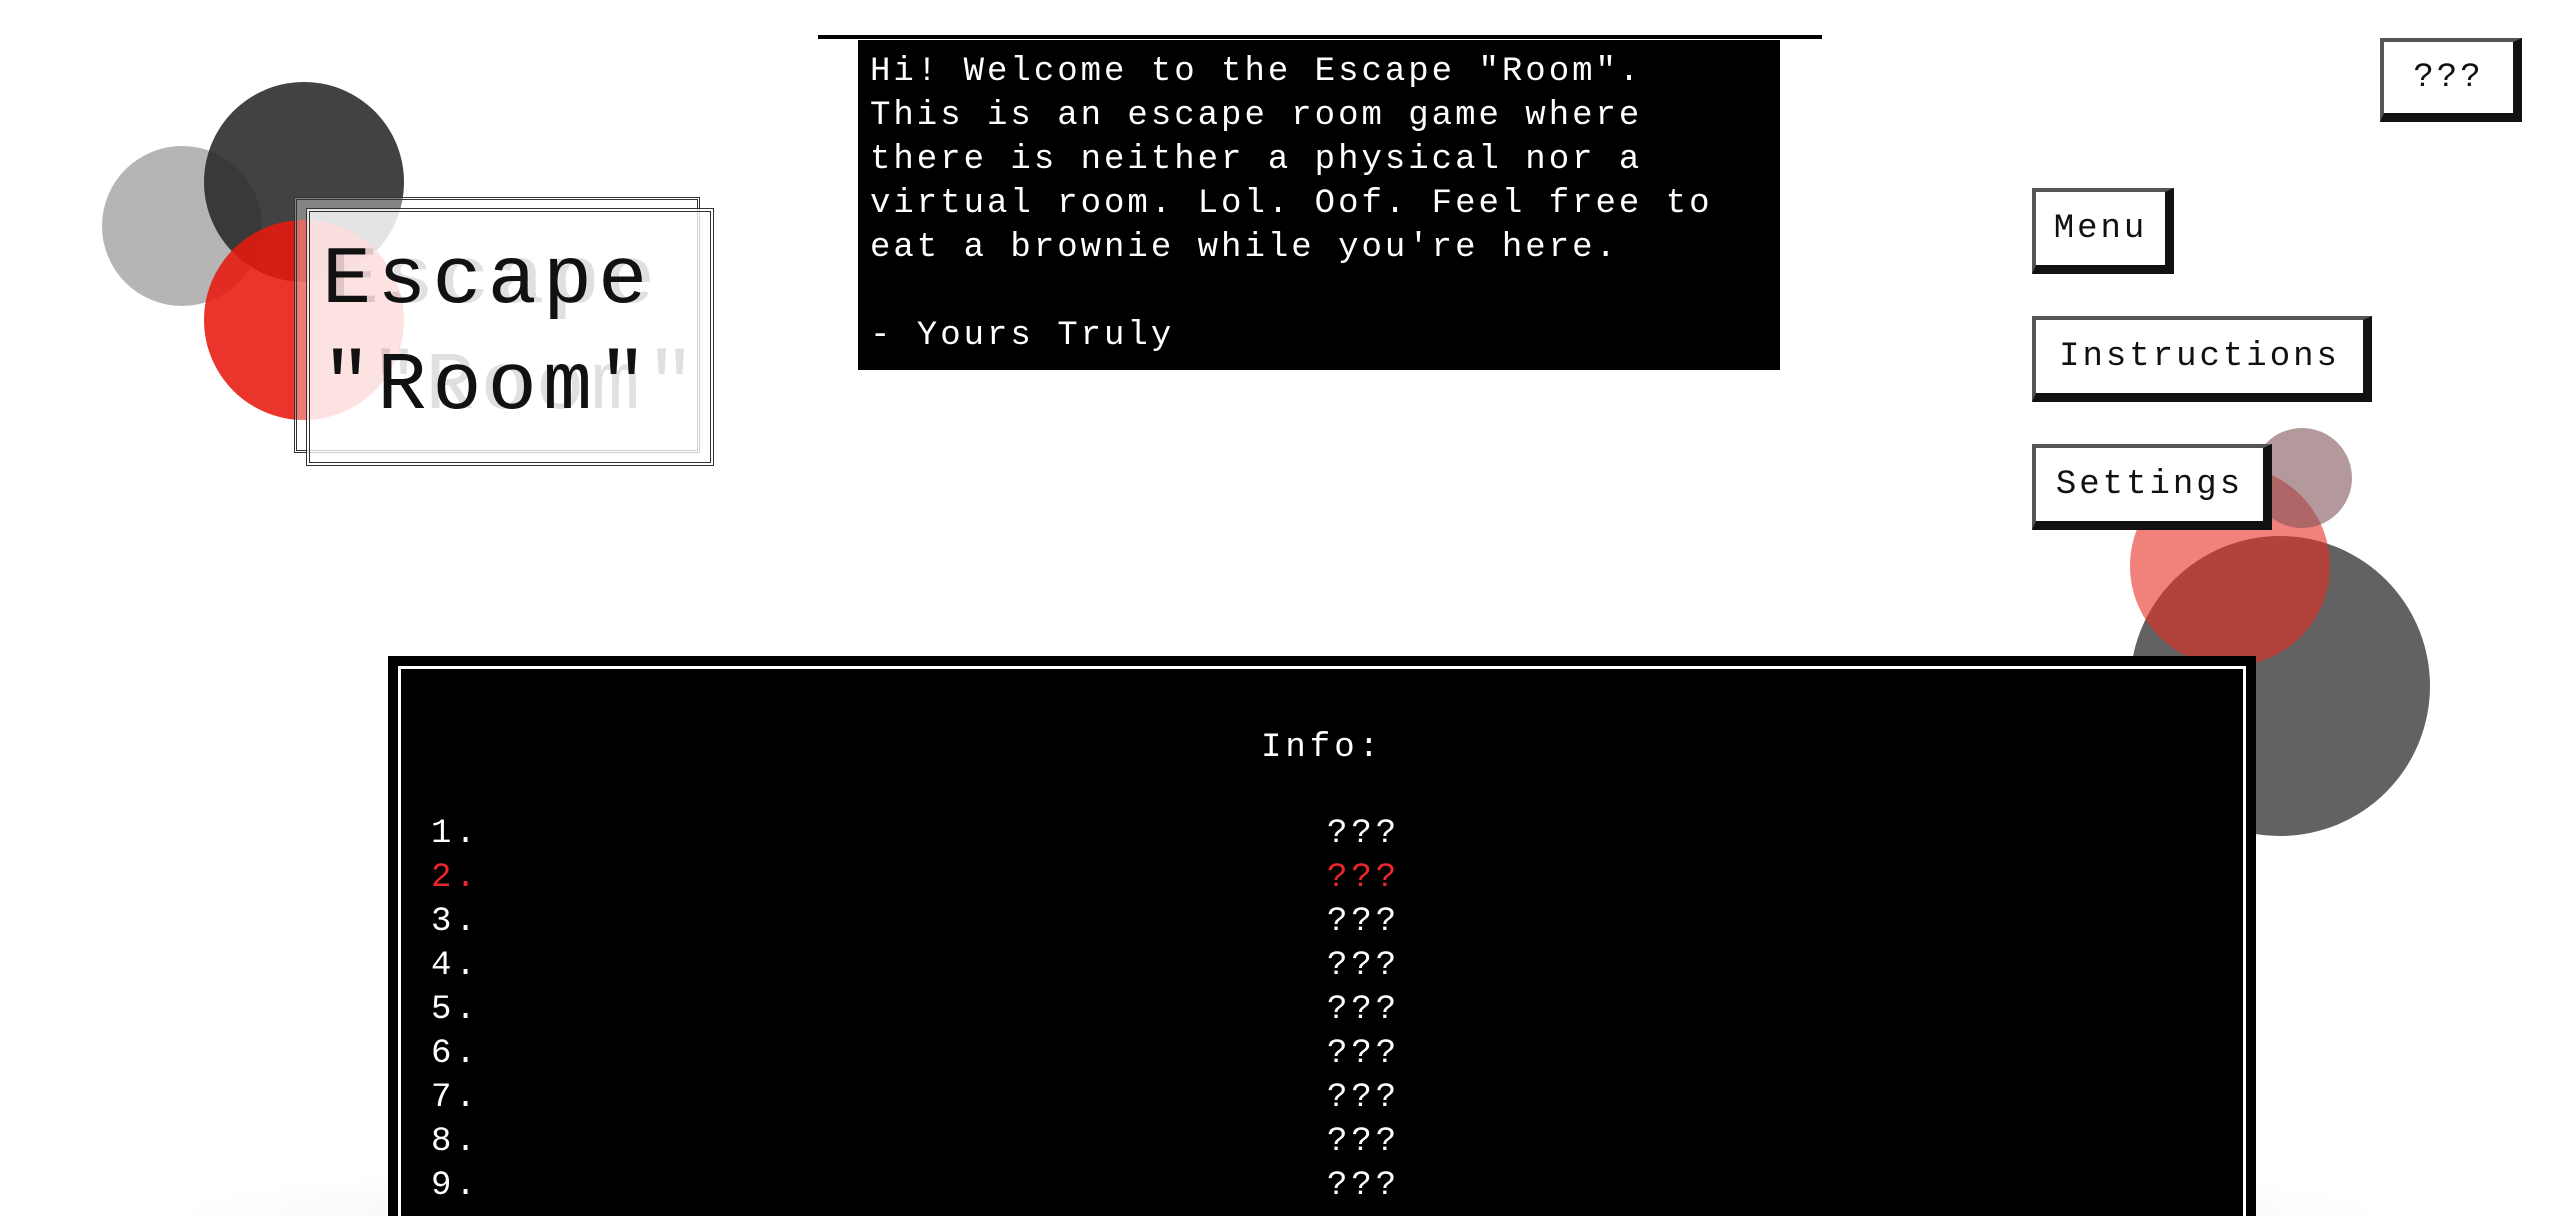 This screenshot has width=2560, height=1216. I want to click on info-row-number: 6., so click(455, 1054).